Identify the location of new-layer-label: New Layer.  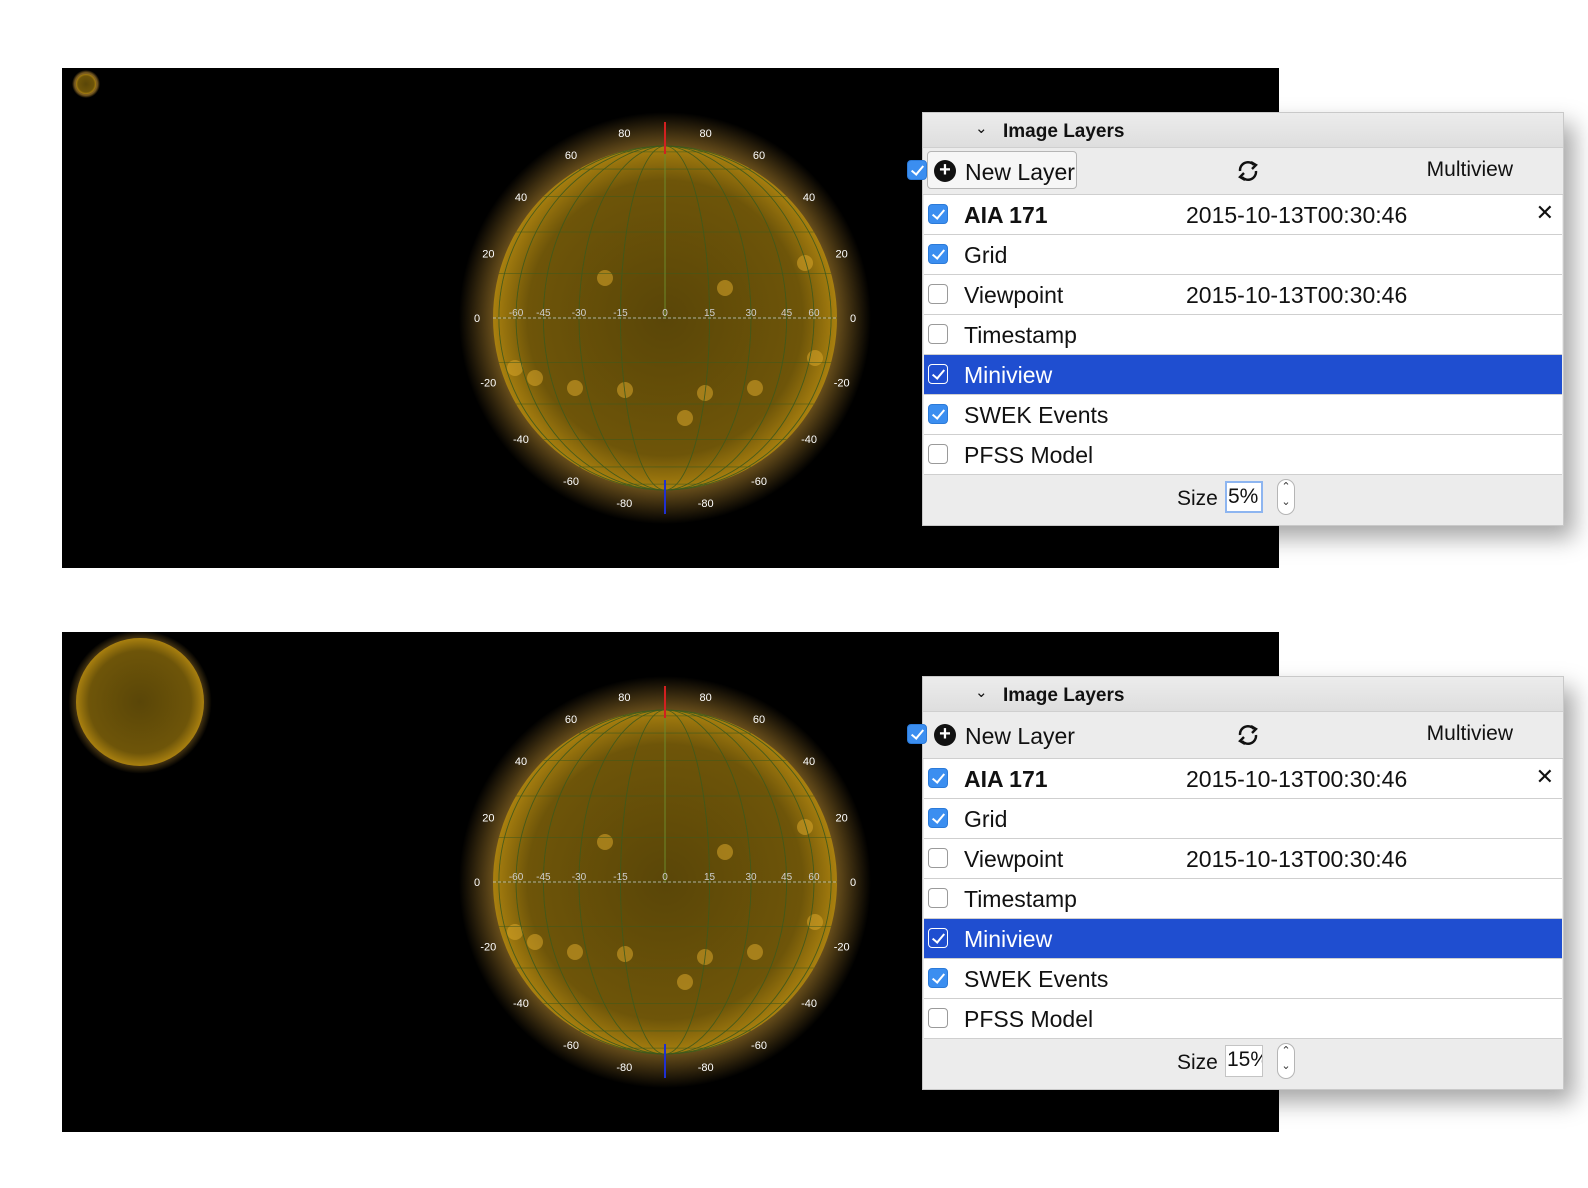
(1020, 172).